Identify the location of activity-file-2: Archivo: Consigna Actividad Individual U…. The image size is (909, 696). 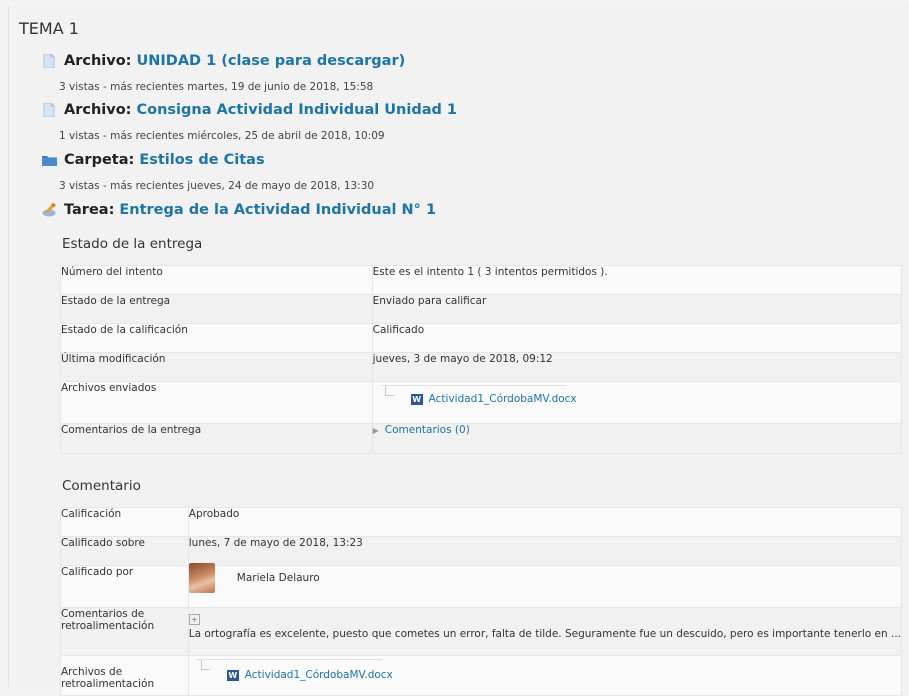
(248, 110).